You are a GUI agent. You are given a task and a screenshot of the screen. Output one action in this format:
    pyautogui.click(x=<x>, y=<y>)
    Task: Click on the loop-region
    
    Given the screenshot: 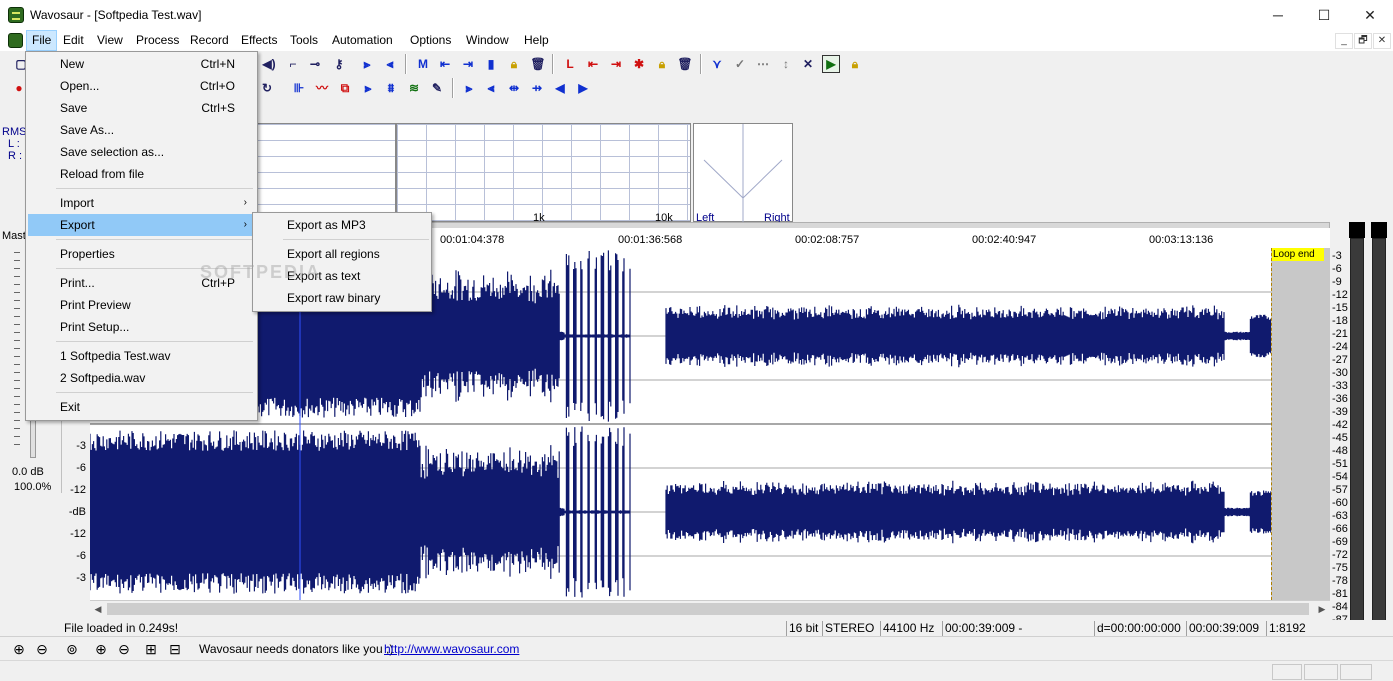 What is the action you would take?
    pyautogui.click(x=1300, y=424)
    